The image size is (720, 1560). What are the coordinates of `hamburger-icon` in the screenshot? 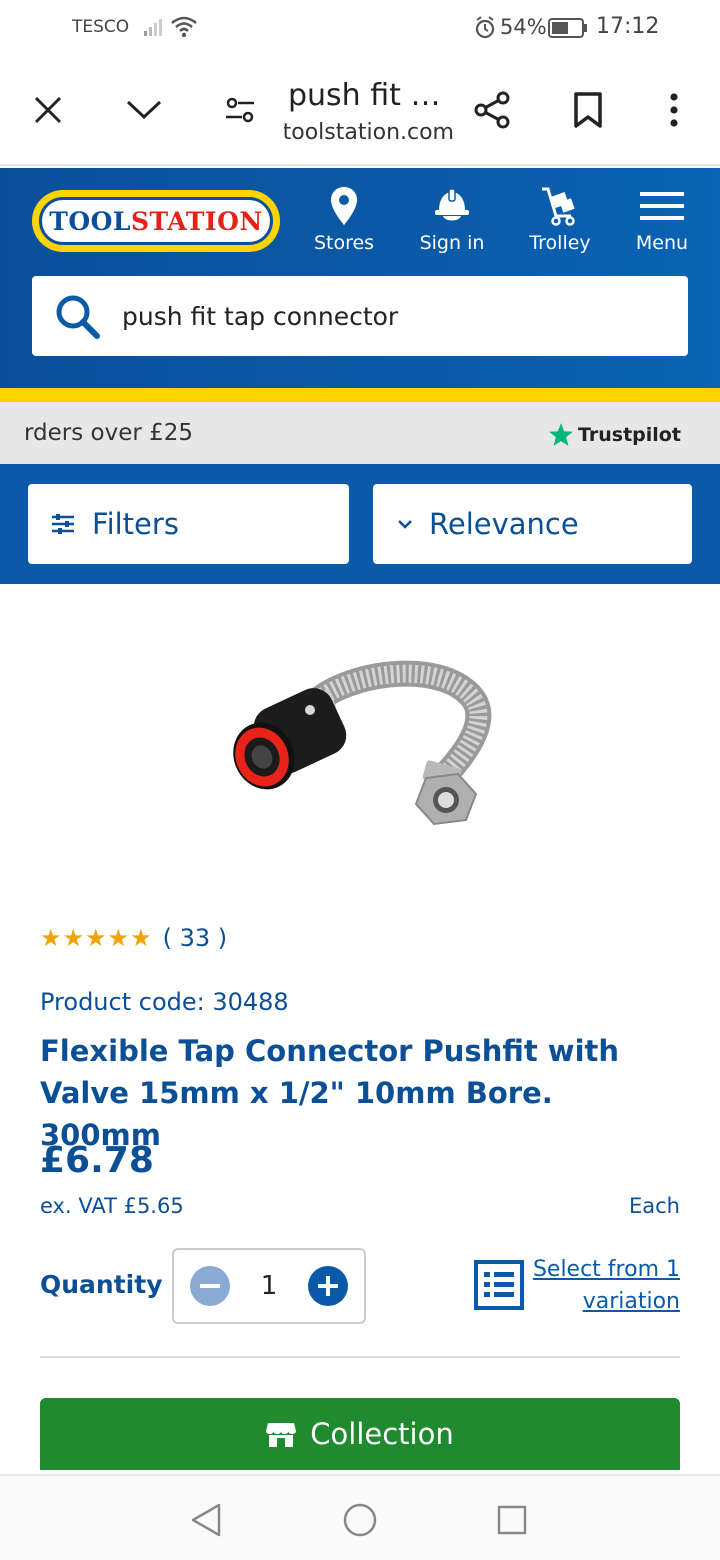 It's located at (662, 206).